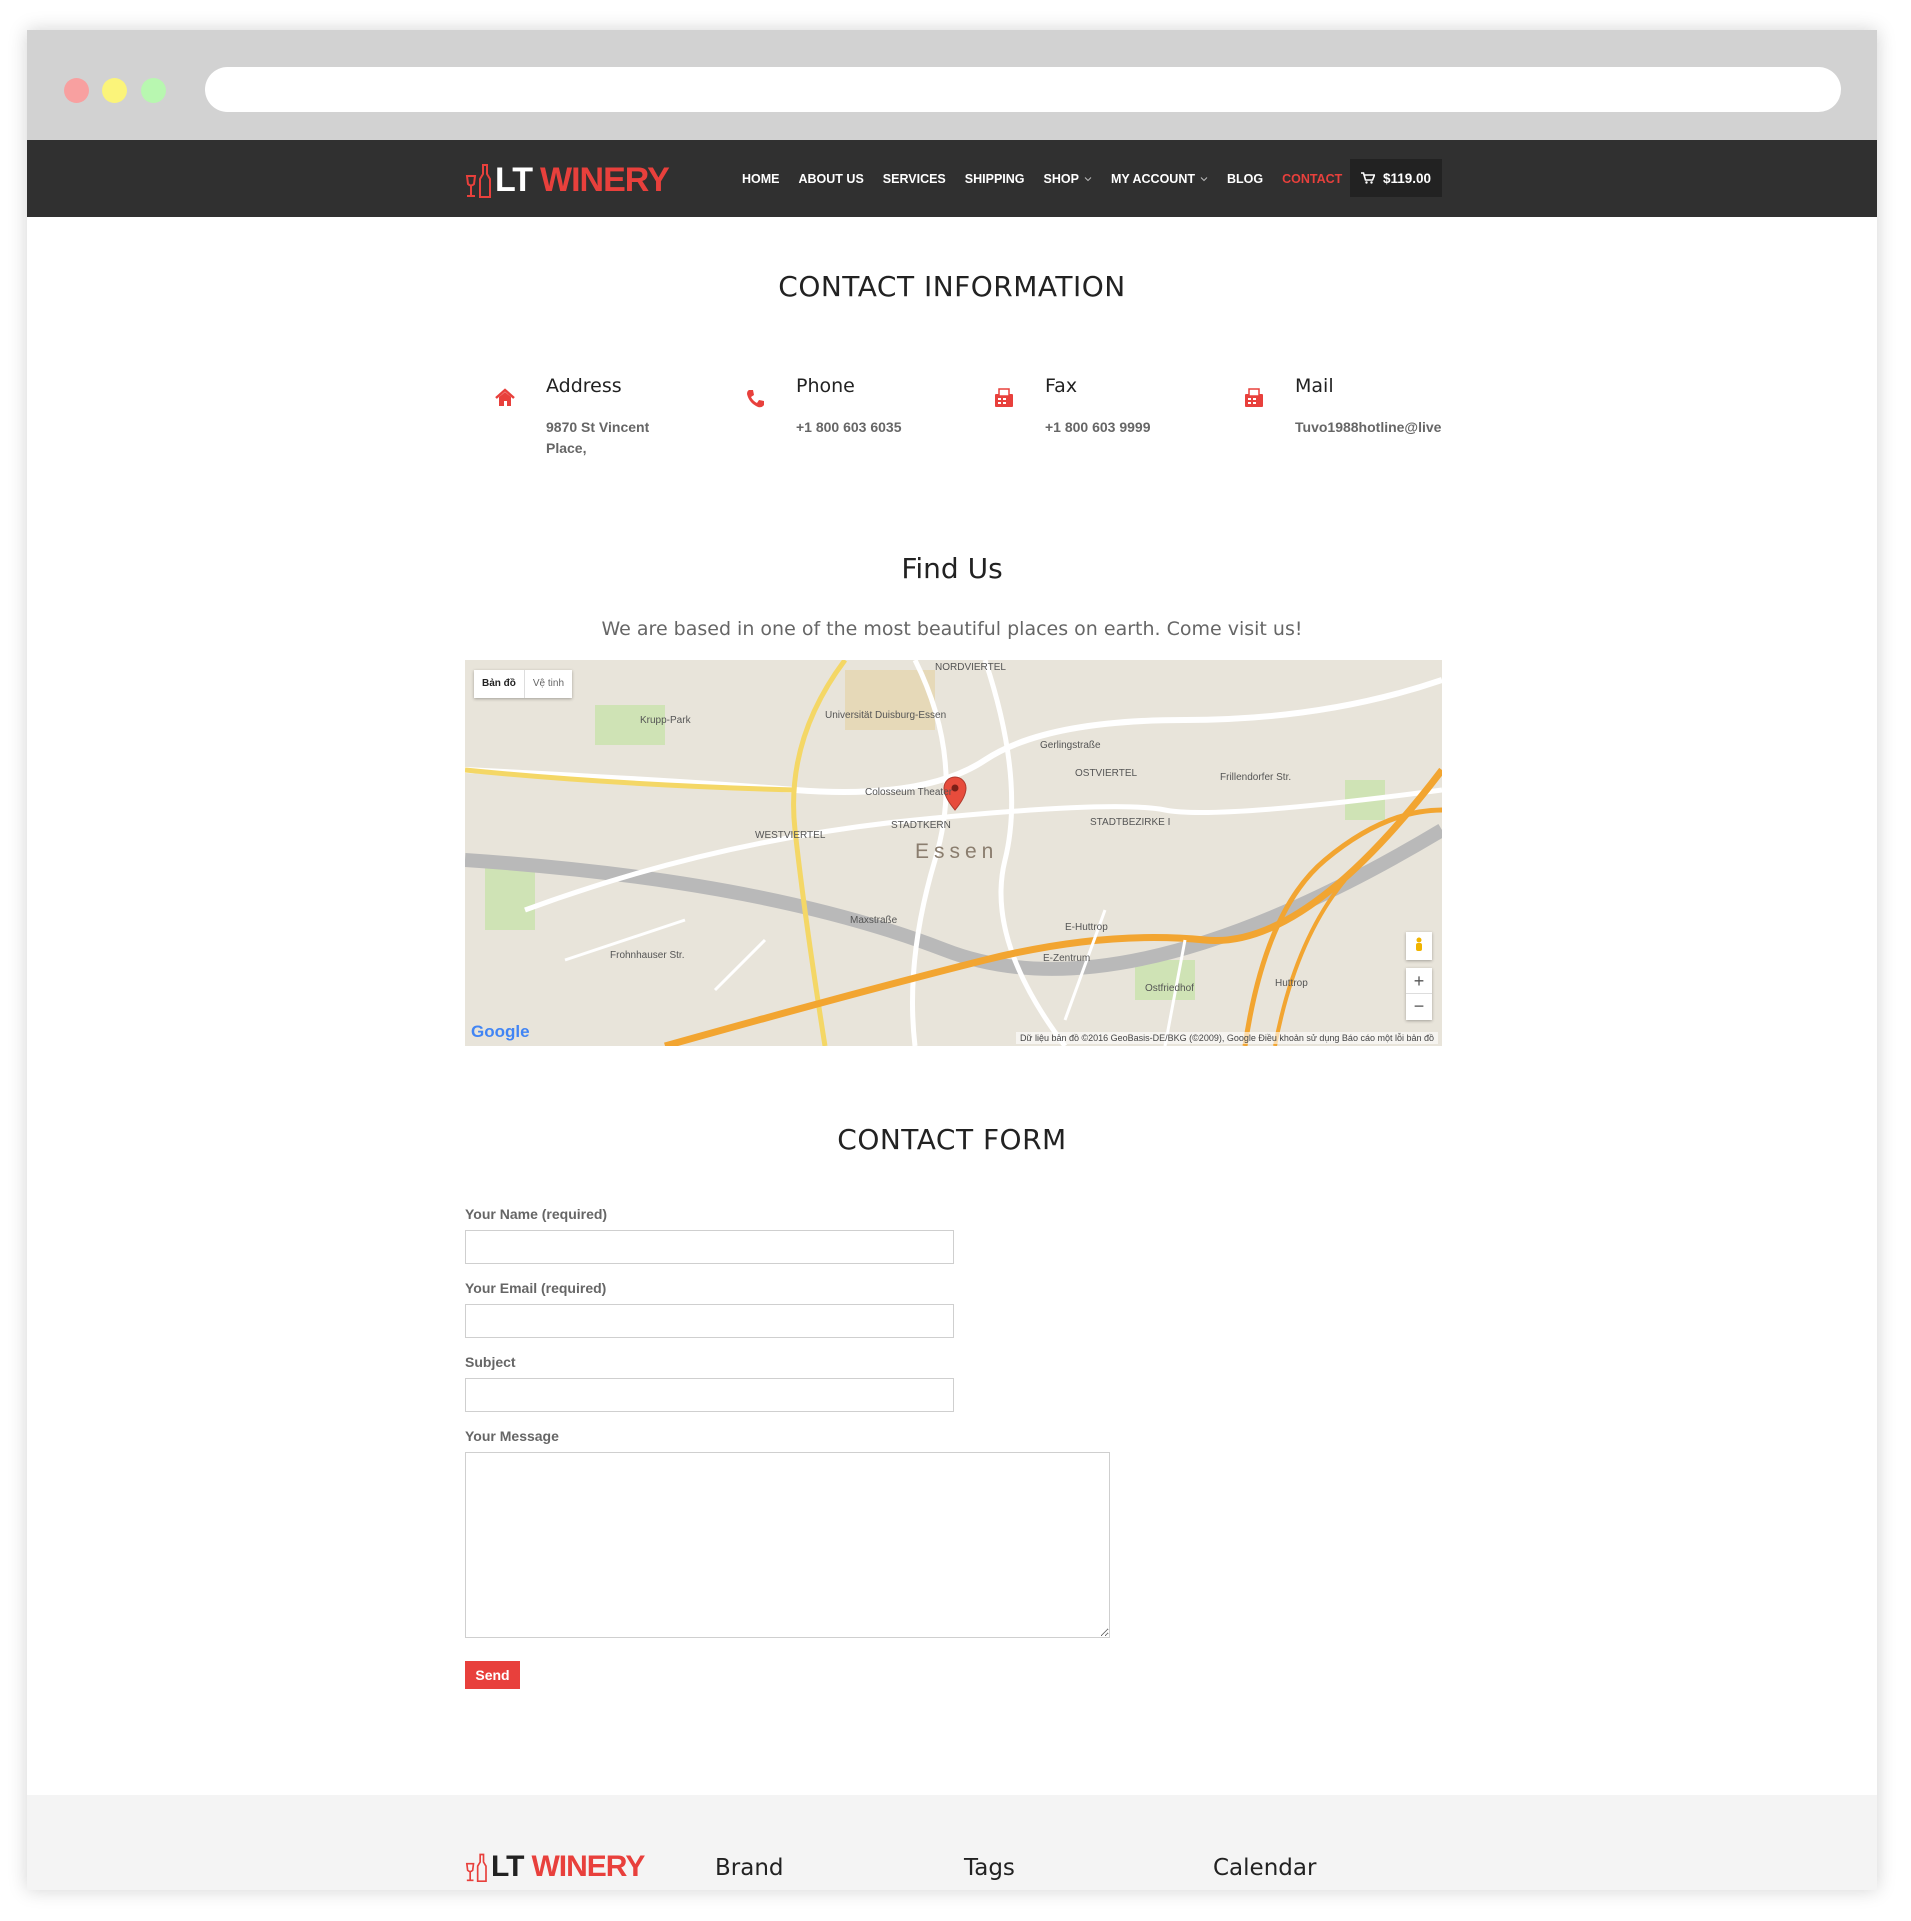 This screenshot has height=1921, width=1911. I want to click on find-us-title: Find Us, so click(952, 568).